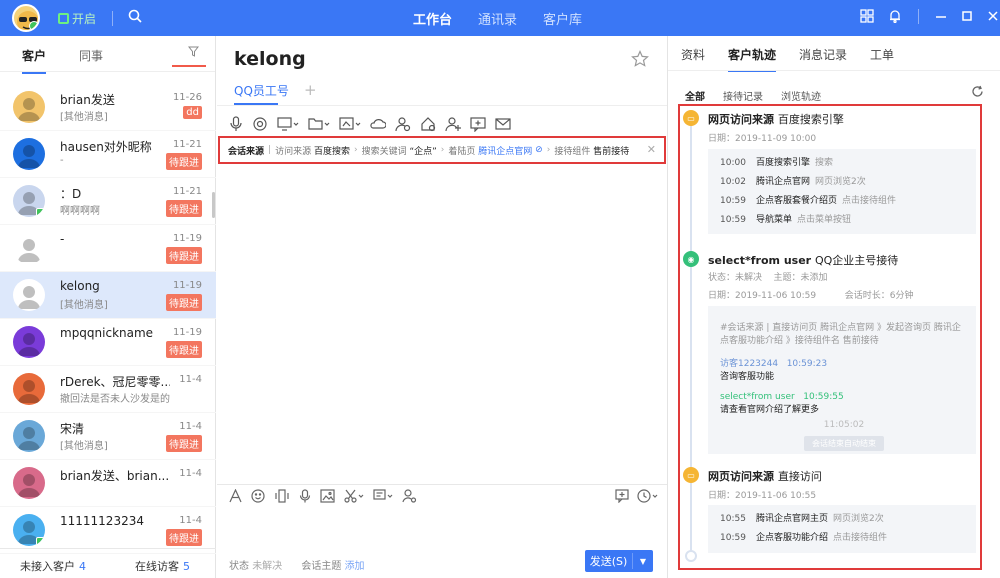 This screenshot has height=578, width=1000. I want to click on landing-page-link: 腾讯企点官网, so click(505, 150).